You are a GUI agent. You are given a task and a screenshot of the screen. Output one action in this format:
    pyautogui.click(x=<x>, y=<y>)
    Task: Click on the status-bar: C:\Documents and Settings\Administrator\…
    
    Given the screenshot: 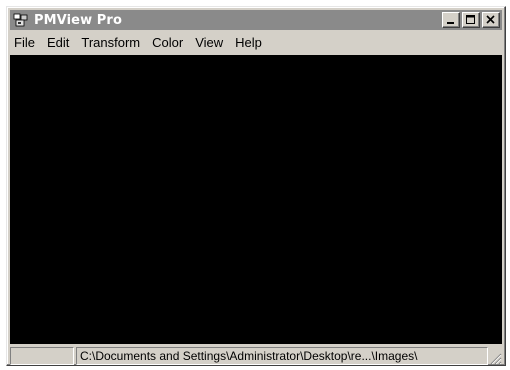 What is the action you would take?
    pyautogui.click(x=256, y=356)
    